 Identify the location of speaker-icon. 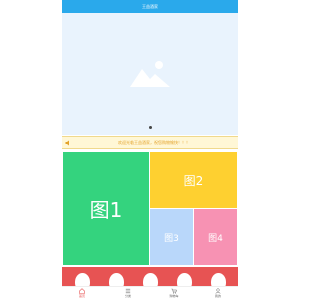
(67, 143).